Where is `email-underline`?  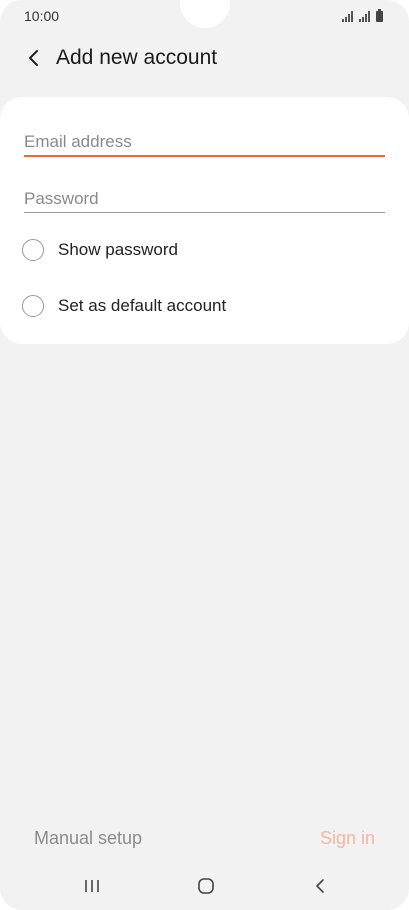
email-underline is located at coordinates (204, 156).